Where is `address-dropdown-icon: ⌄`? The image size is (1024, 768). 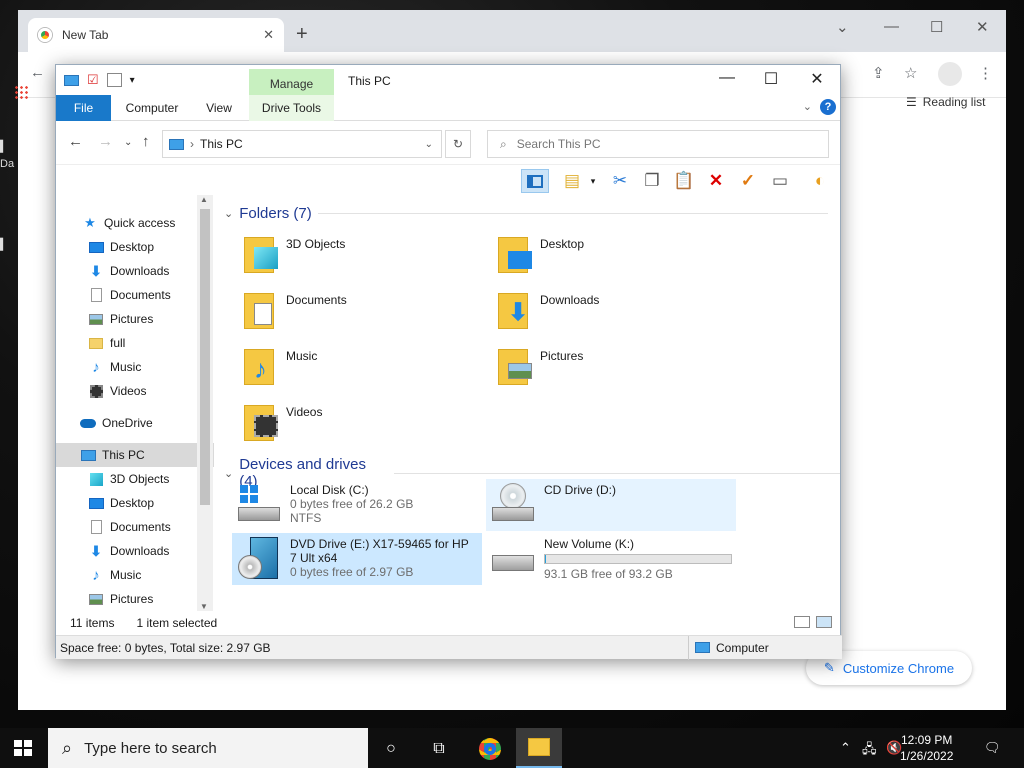
address-dropdown-icon: ⌄ is located at coordinates (429, 144).